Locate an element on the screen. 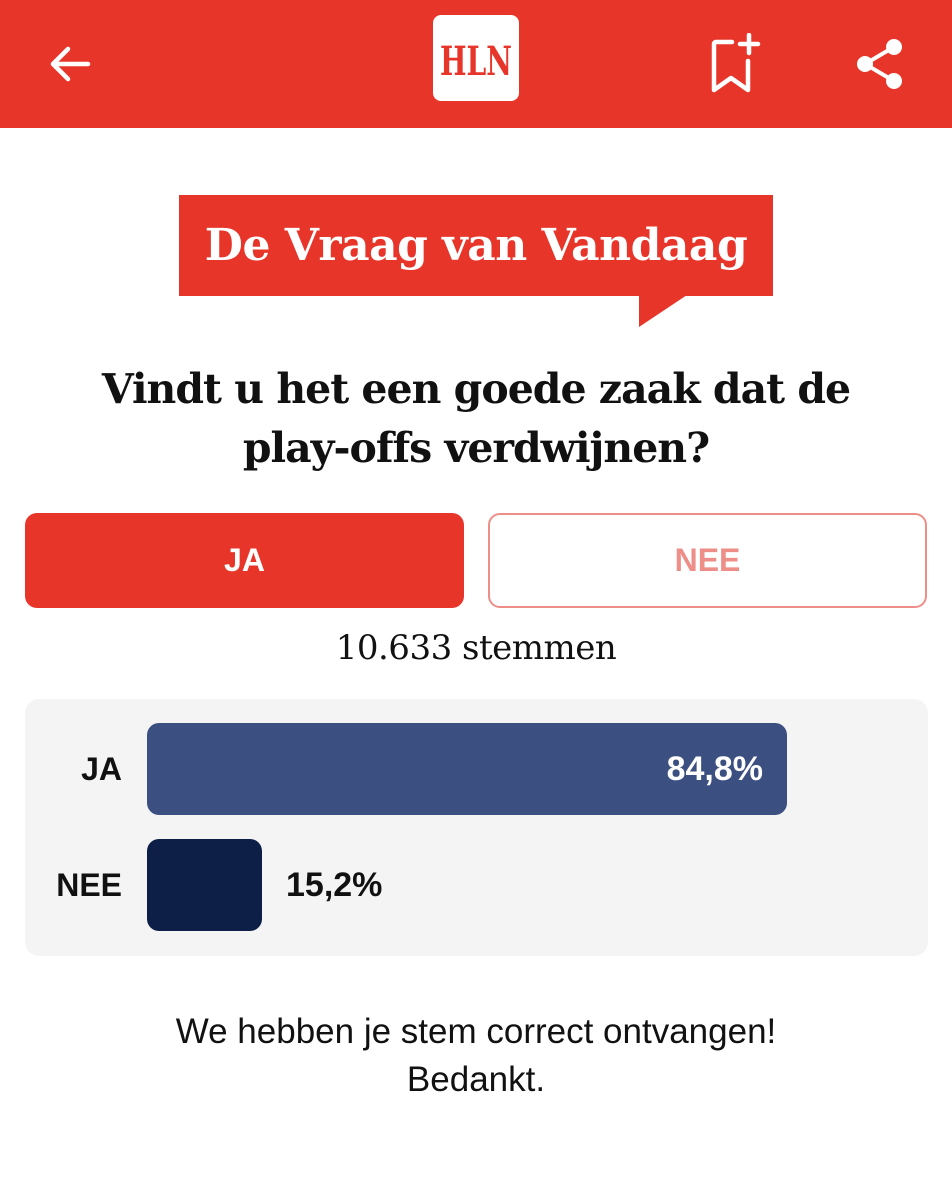  share-button is located at coordinates (880, 64).